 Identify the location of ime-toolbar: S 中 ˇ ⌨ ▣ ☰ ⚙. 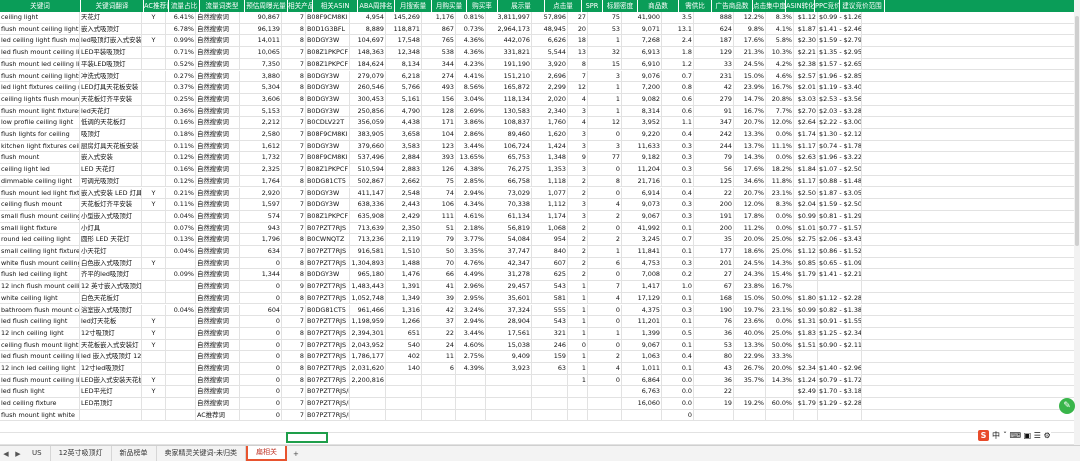
(1014, 435).